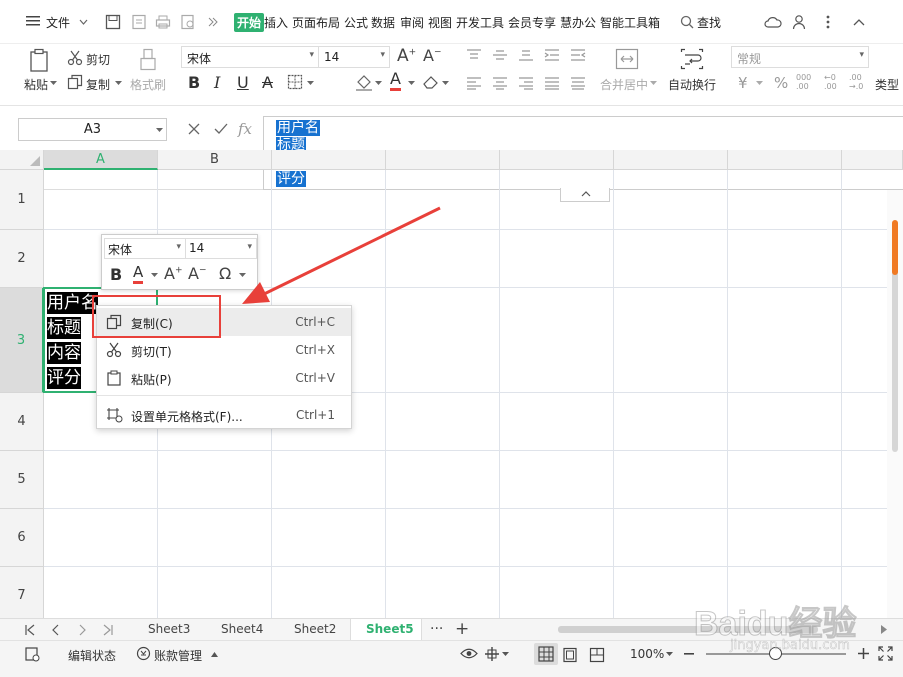 The image size is (903, 677). I want to click on format-painter-icon, so click(148, 60).